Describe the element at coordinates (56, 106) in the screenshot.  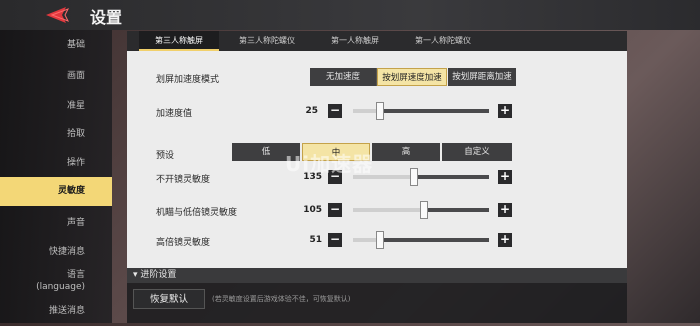
I see `sidebar-item-2: 准星` at that location.